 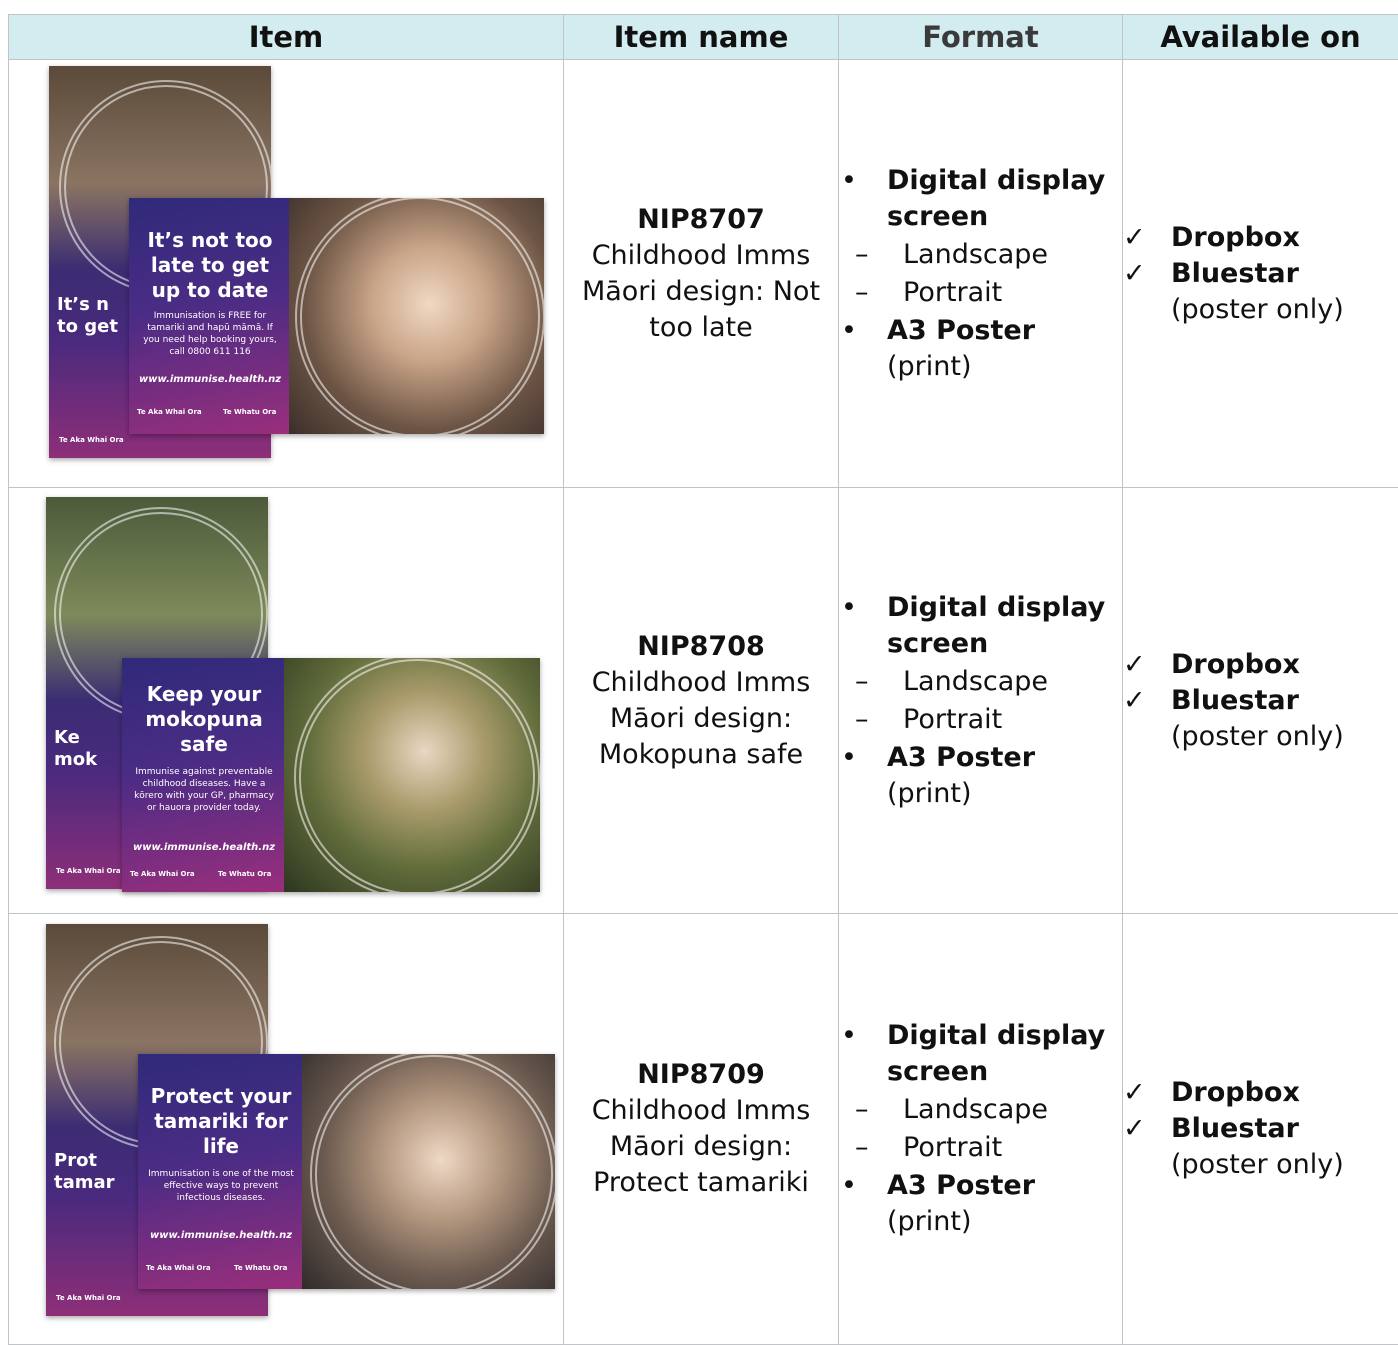 I want to click on header-item-name: Item name, so click(x=701, y=37).